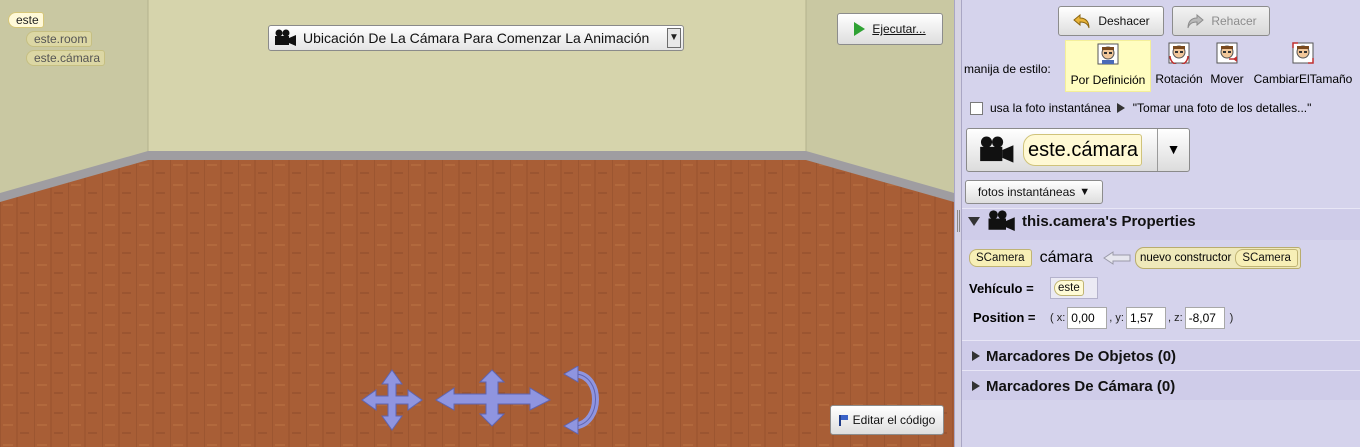  What do you see at coordinates (1066, 257) in the screenshot?
I see `field-name: cámara` at bounding box center [1066, 257].